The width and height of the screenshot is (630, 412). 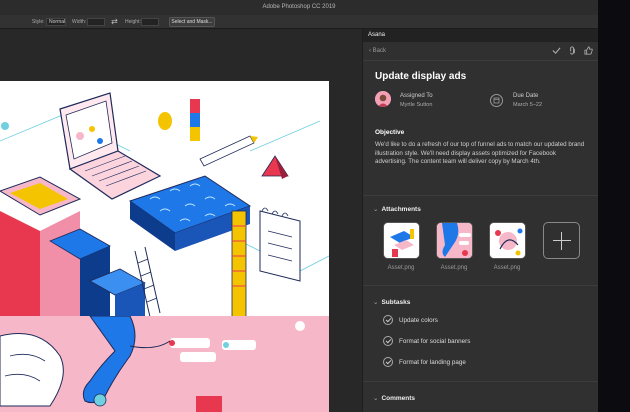 What do you see at coordinates (561, 240) in the screenshot?
I see `add-attachment-button` at bounding box center [561, 240].